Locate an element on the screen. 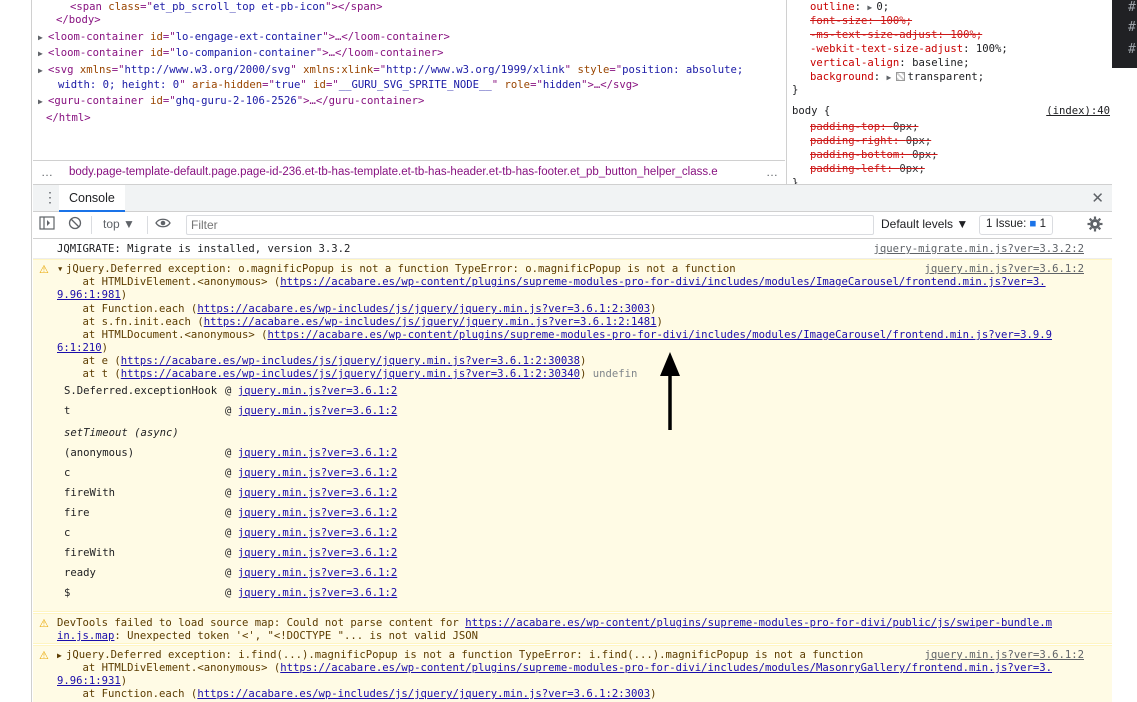  filter-input is located at coordinates (530, 225).